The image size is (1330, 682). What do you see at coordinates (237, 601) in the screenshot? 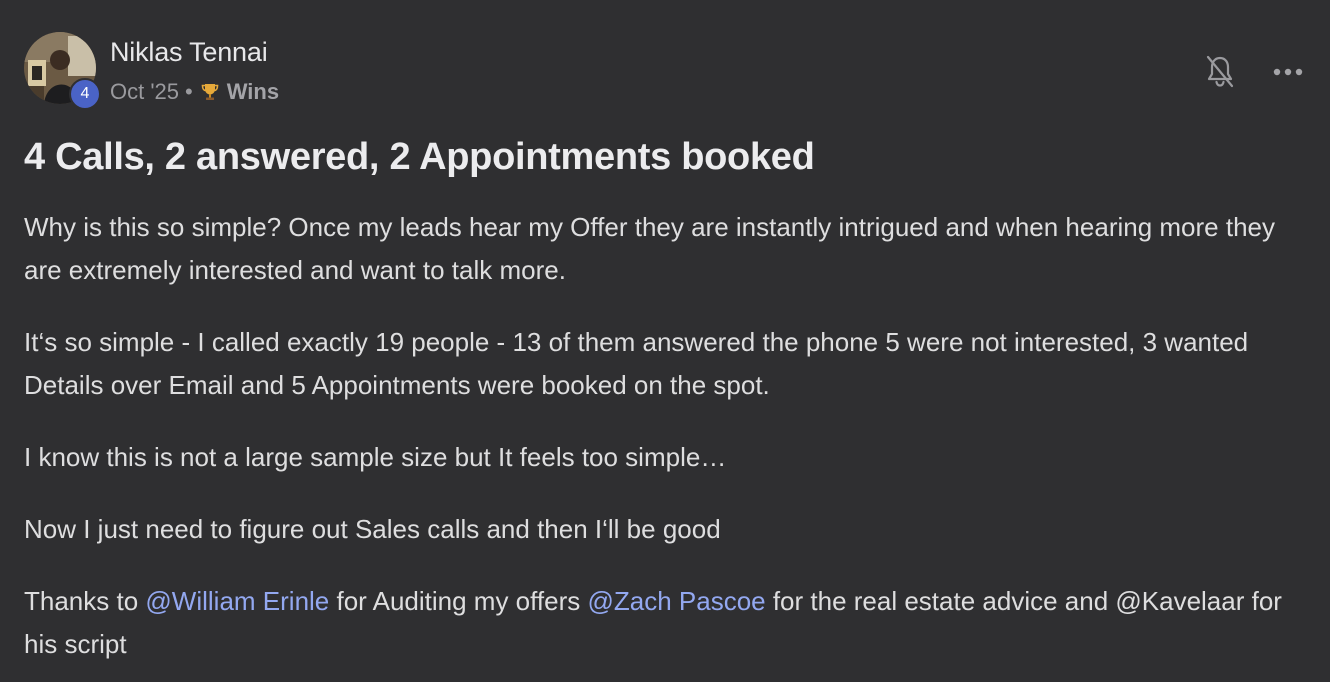
I see `mention-william-erinle: @William Erinle` at bounding box center [237, 601].